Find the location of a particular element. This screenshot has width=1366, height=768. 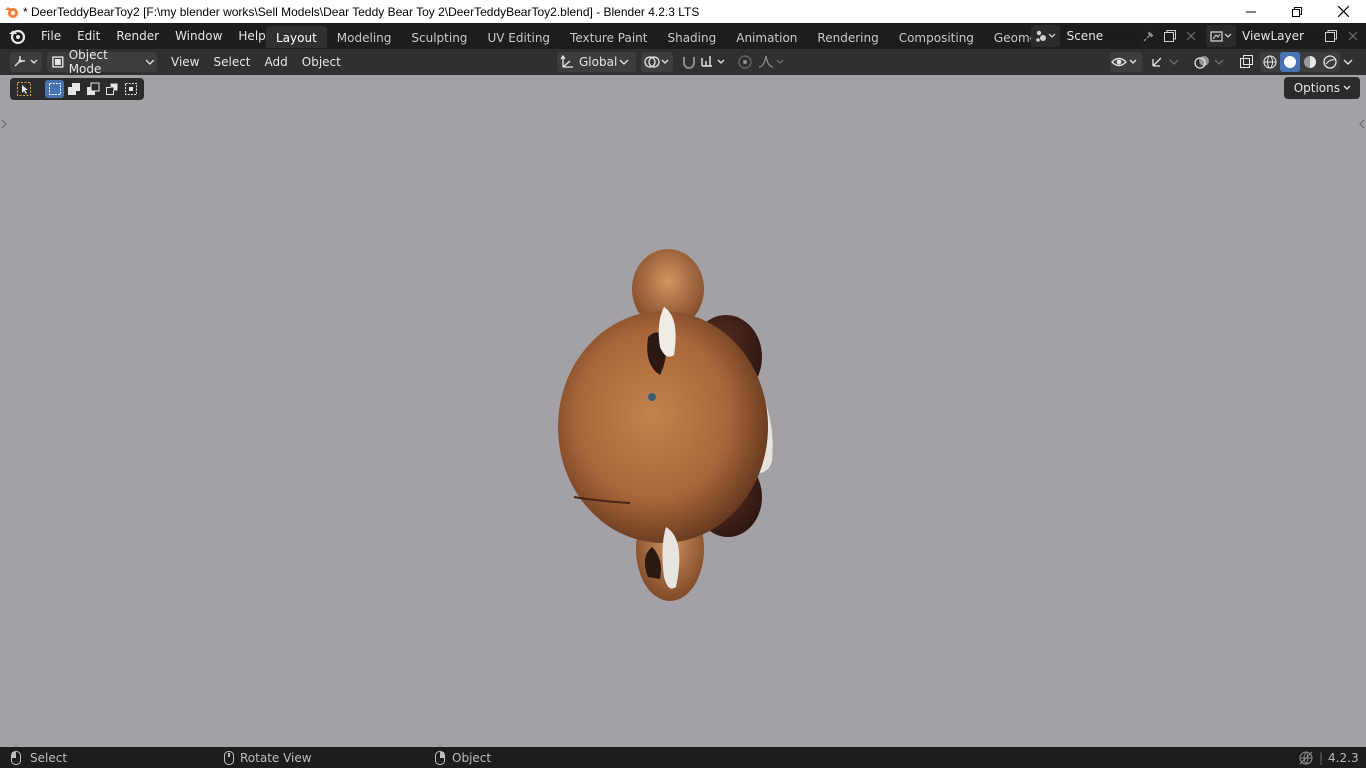

menu-file: File is located at coordinates (51, 36).